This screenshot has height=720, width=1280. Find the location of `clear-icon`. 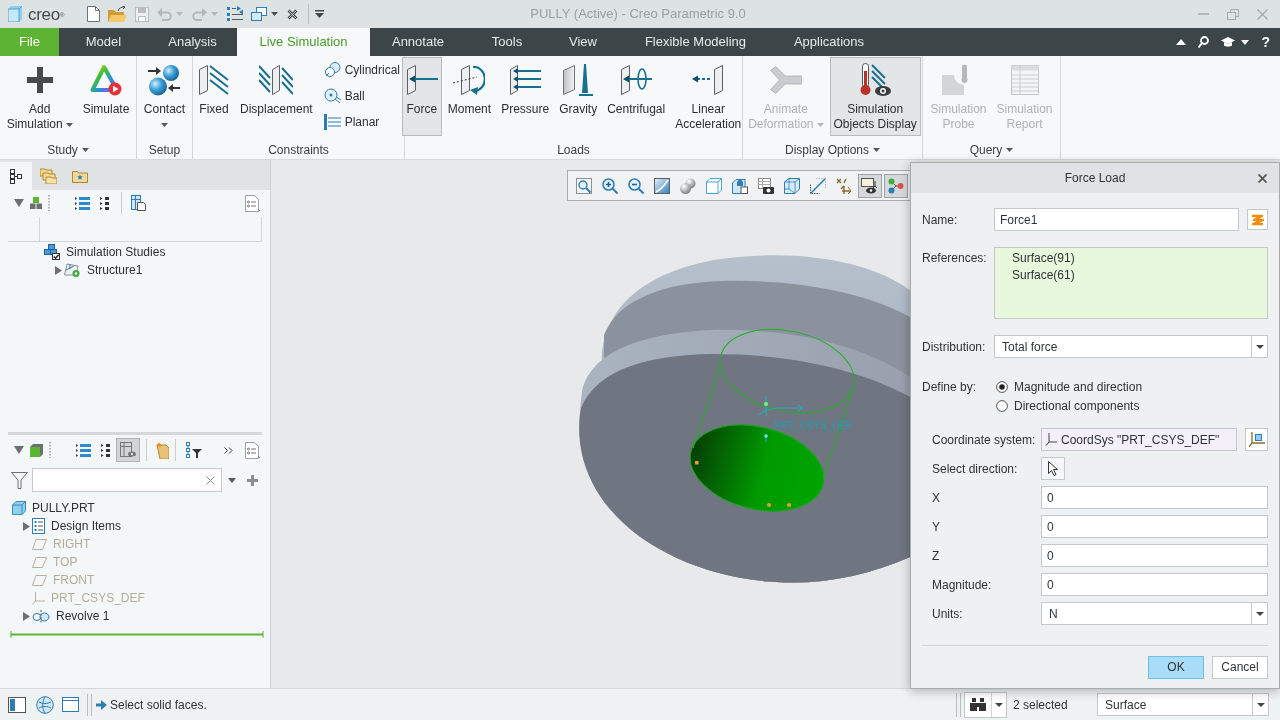

clear-icon is located at coordinates (210, 480).